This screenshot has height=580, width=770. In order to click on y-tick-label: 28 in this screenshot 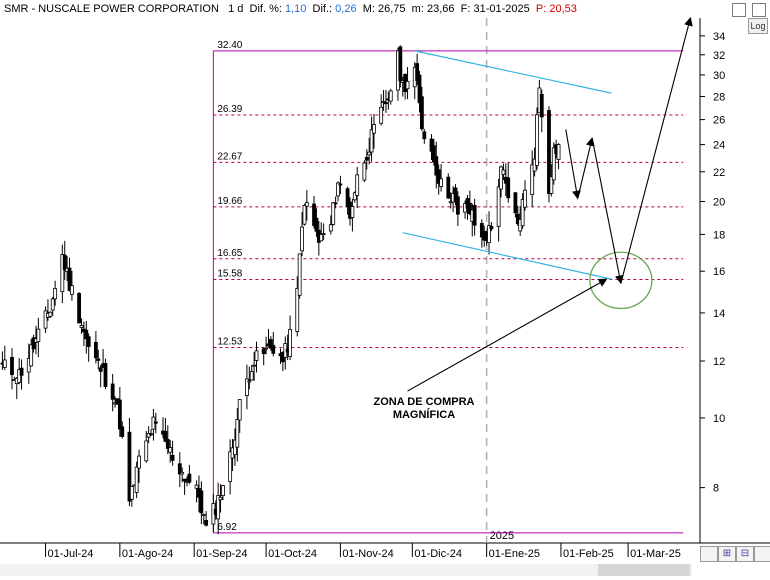, I will do `click(719, 97)`.